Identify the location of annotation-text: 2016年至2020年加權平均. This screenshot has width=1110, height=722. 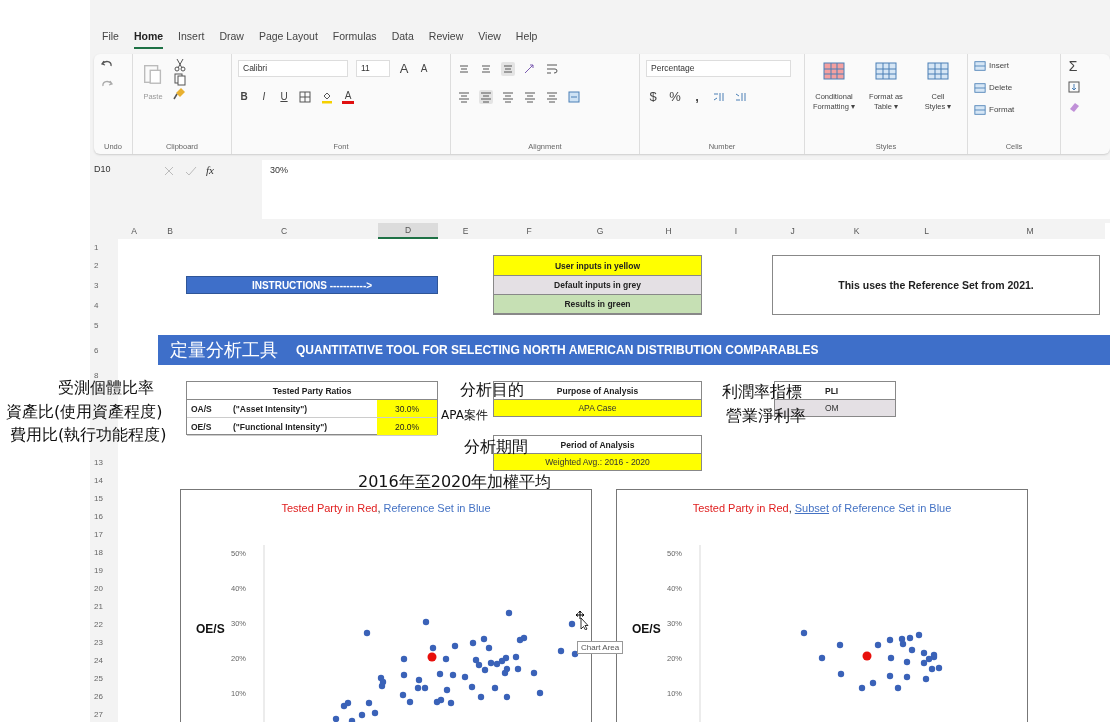
(455, 482).